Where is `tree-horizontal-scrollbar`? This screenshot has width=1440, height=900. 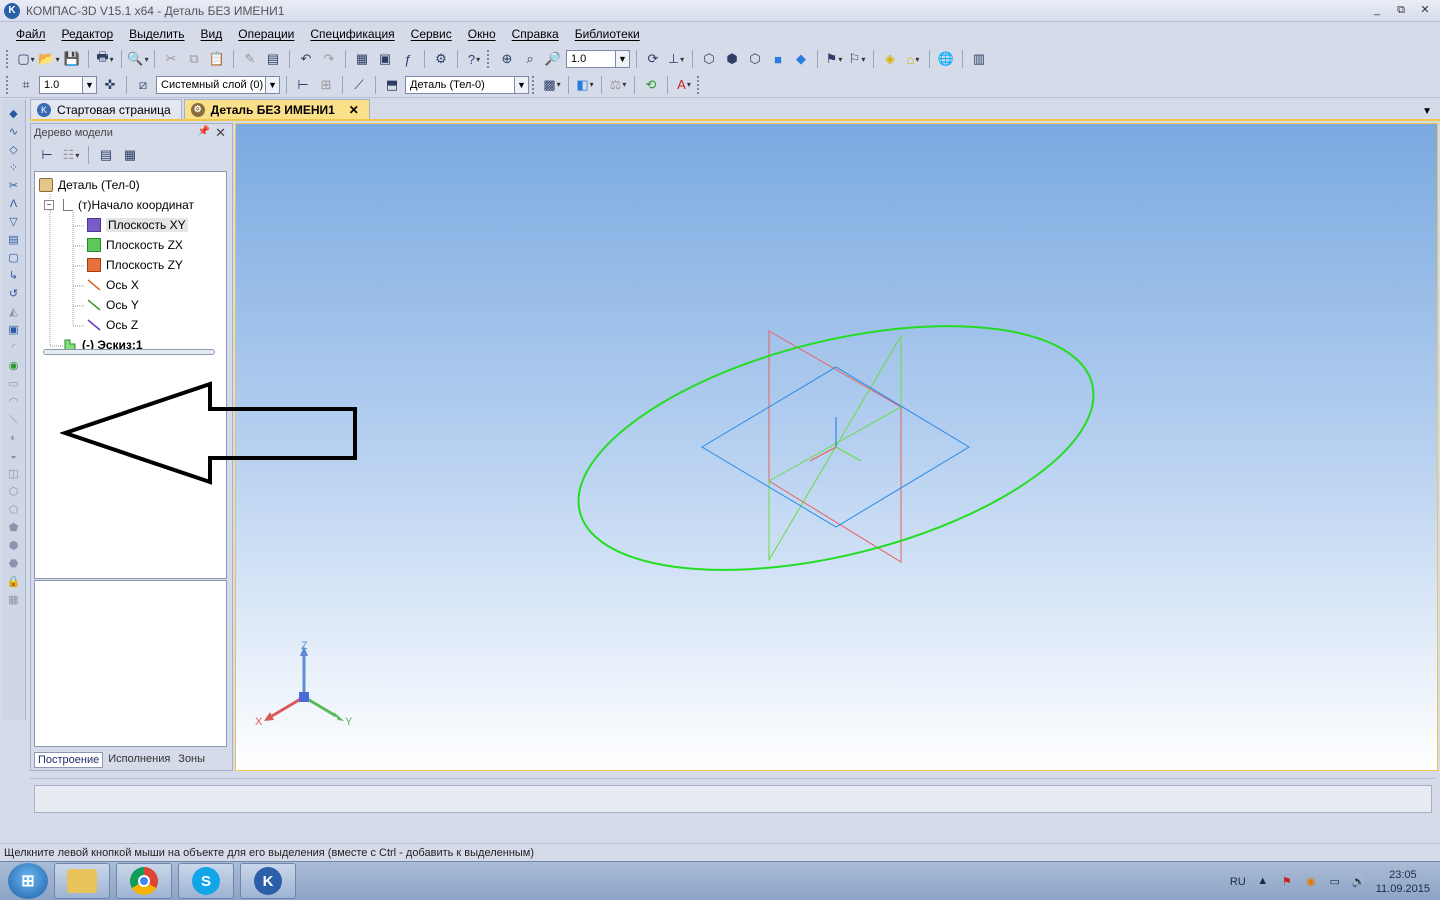
tree-horizontal-scrollbar is located at coordinates (129, 352).